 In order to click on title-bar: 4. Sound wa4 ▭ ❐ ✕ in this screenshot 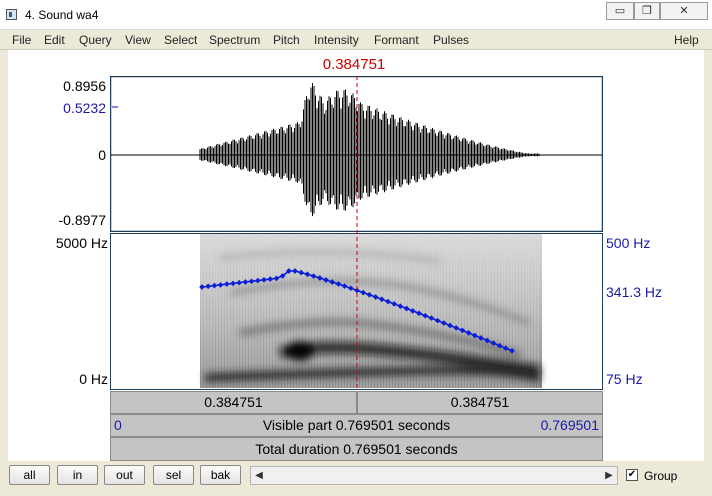, I will do `click(356, 15)`.